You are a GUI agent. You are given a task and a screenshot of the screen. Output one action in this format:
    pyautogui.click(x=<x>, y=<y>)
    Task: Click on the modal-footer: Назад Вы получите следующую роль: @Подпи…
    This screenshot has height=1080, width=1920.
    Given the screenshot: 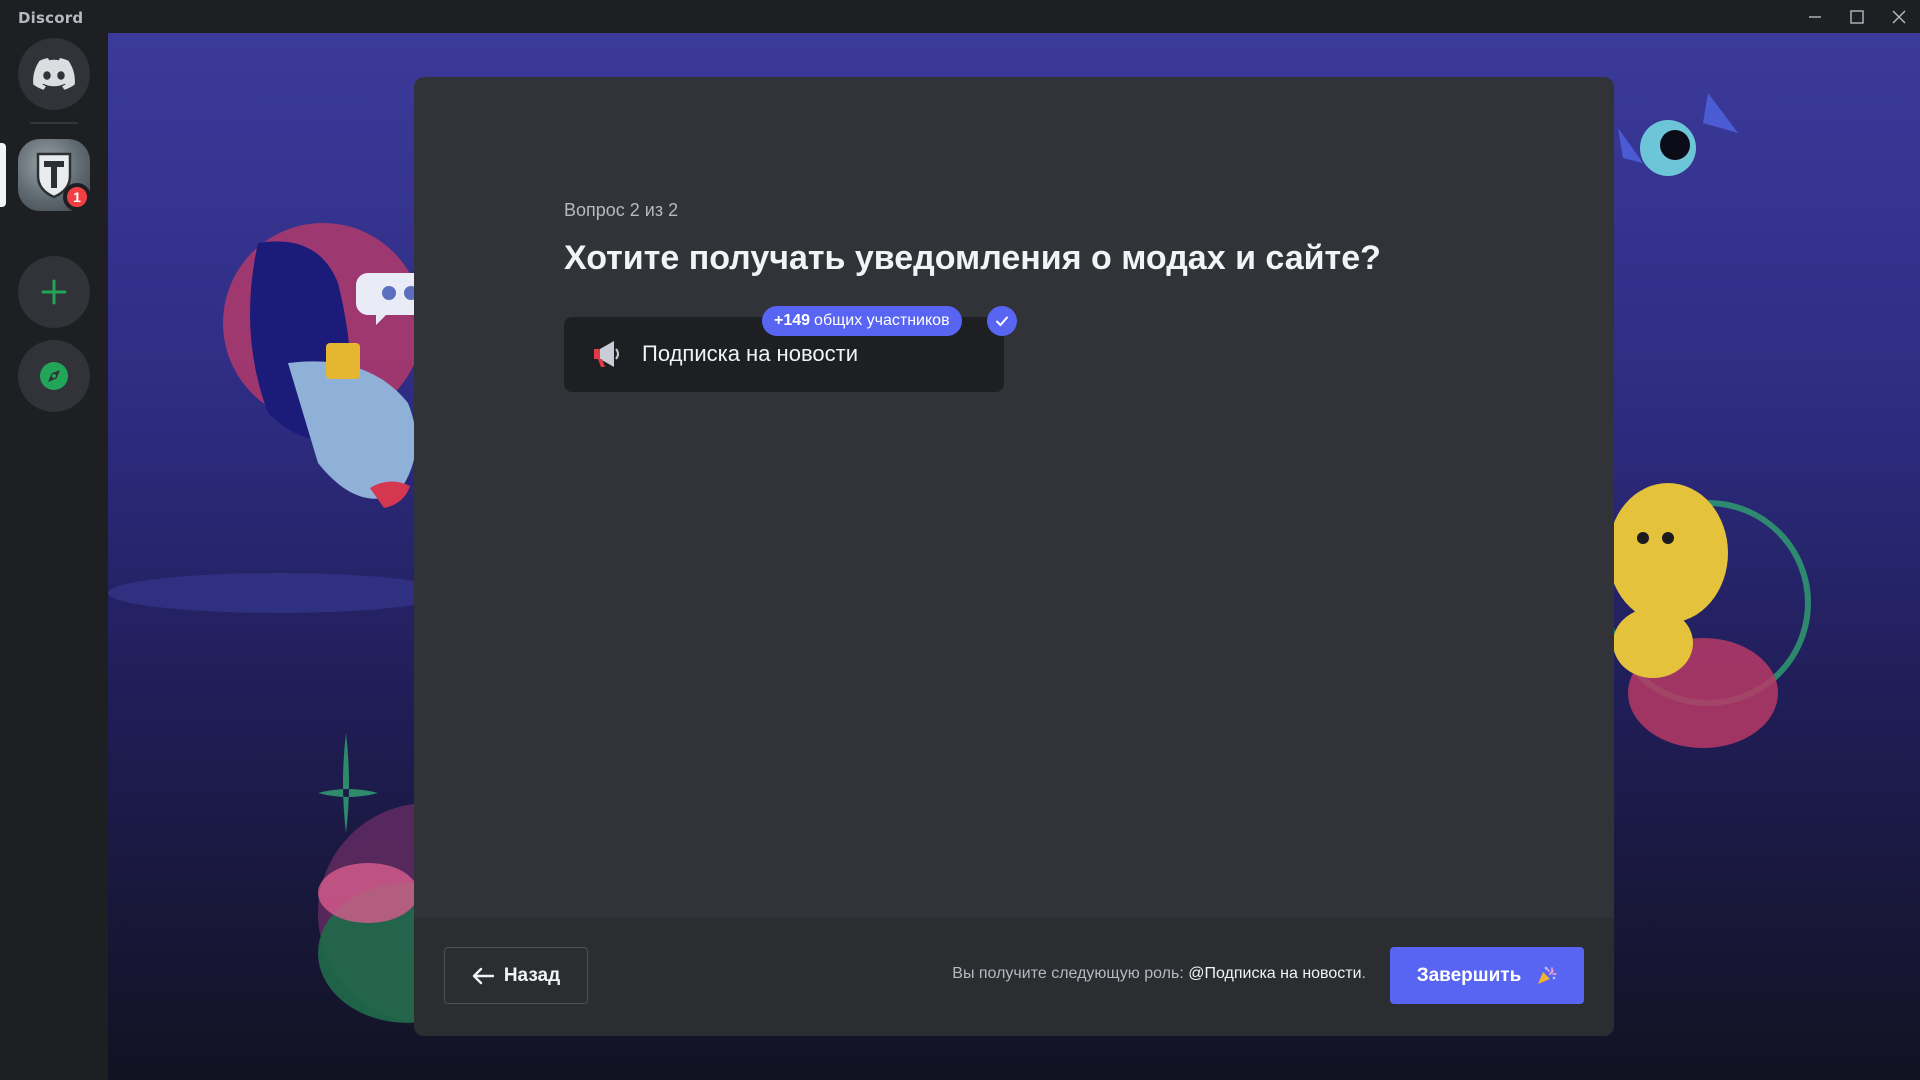 What is the action you would take?
    pyautogui.click(x=1014, y=977)
    